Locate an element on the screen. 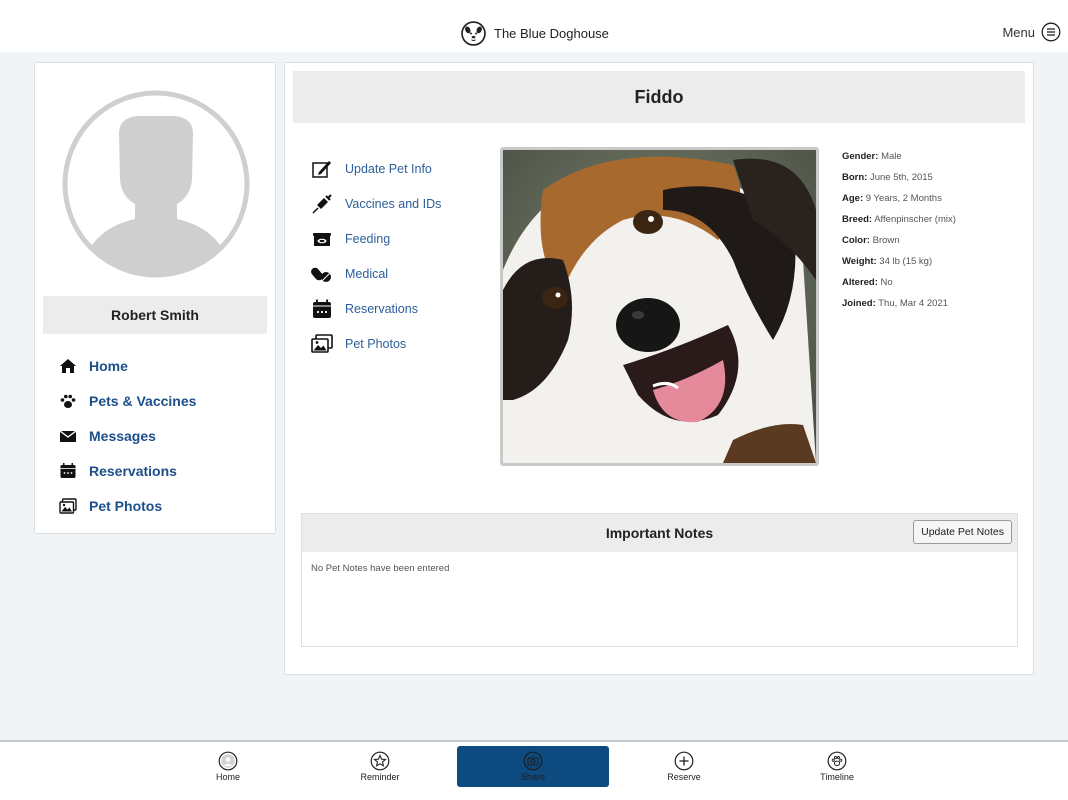 The image size is (1068, 800). sidebar-item-messages: Messages is located at coordinates (159, 435).